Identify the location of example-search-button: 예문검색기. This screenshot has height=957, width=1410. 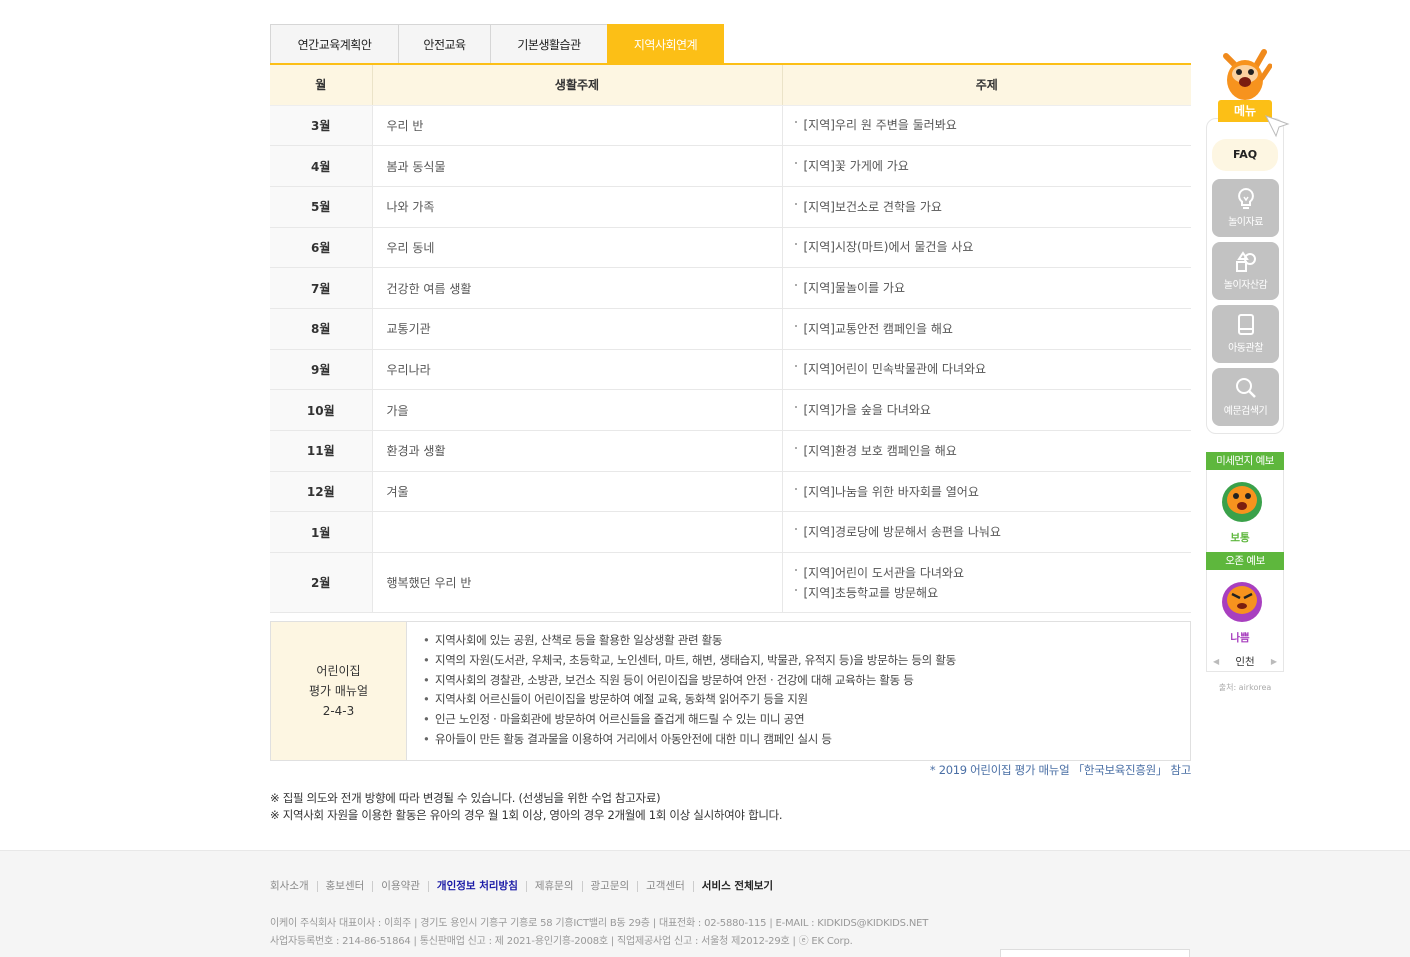
(1245, 397).